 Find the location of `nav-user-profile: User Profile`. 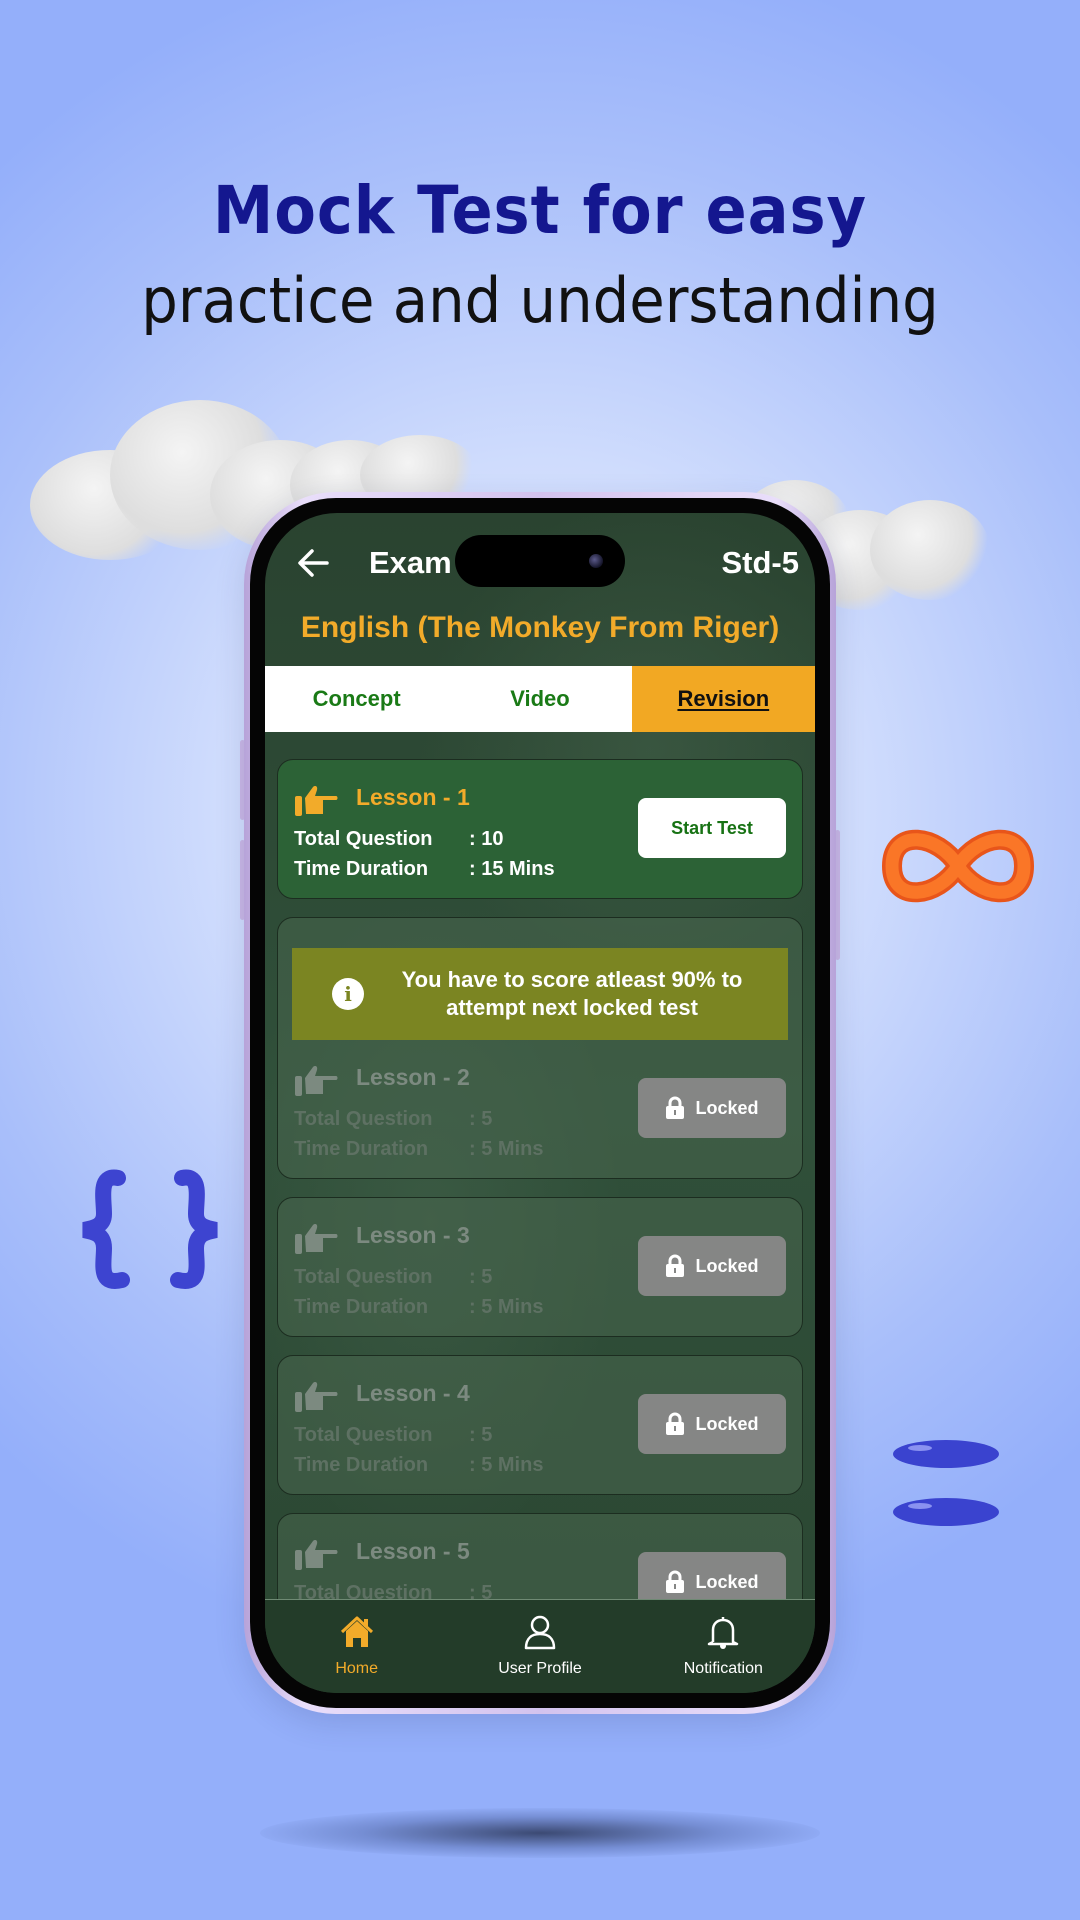

nav-user-profile: User Profile is located at coordinates (539, 1646).